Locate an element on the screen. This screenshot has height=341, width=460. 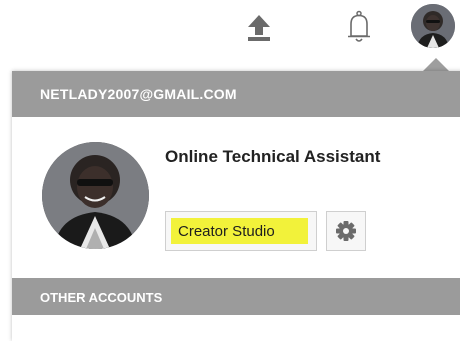
upload-button is located at coordinates (259, 28).